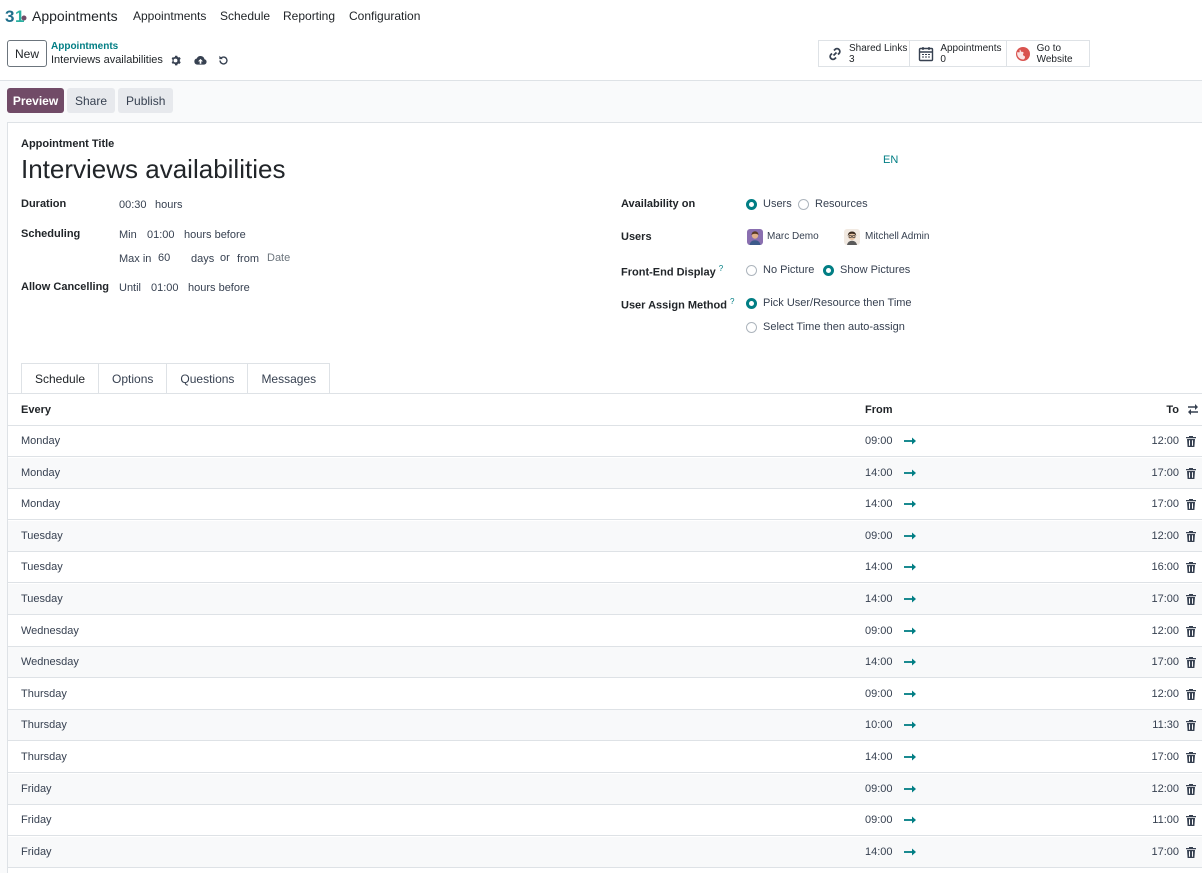 This screenshot has width=1202, height=873. What do you see at coordinates (16, 15) in the screenshot?
I see `appointments-app-icon: 3 1` at bounding box center [16, 15].